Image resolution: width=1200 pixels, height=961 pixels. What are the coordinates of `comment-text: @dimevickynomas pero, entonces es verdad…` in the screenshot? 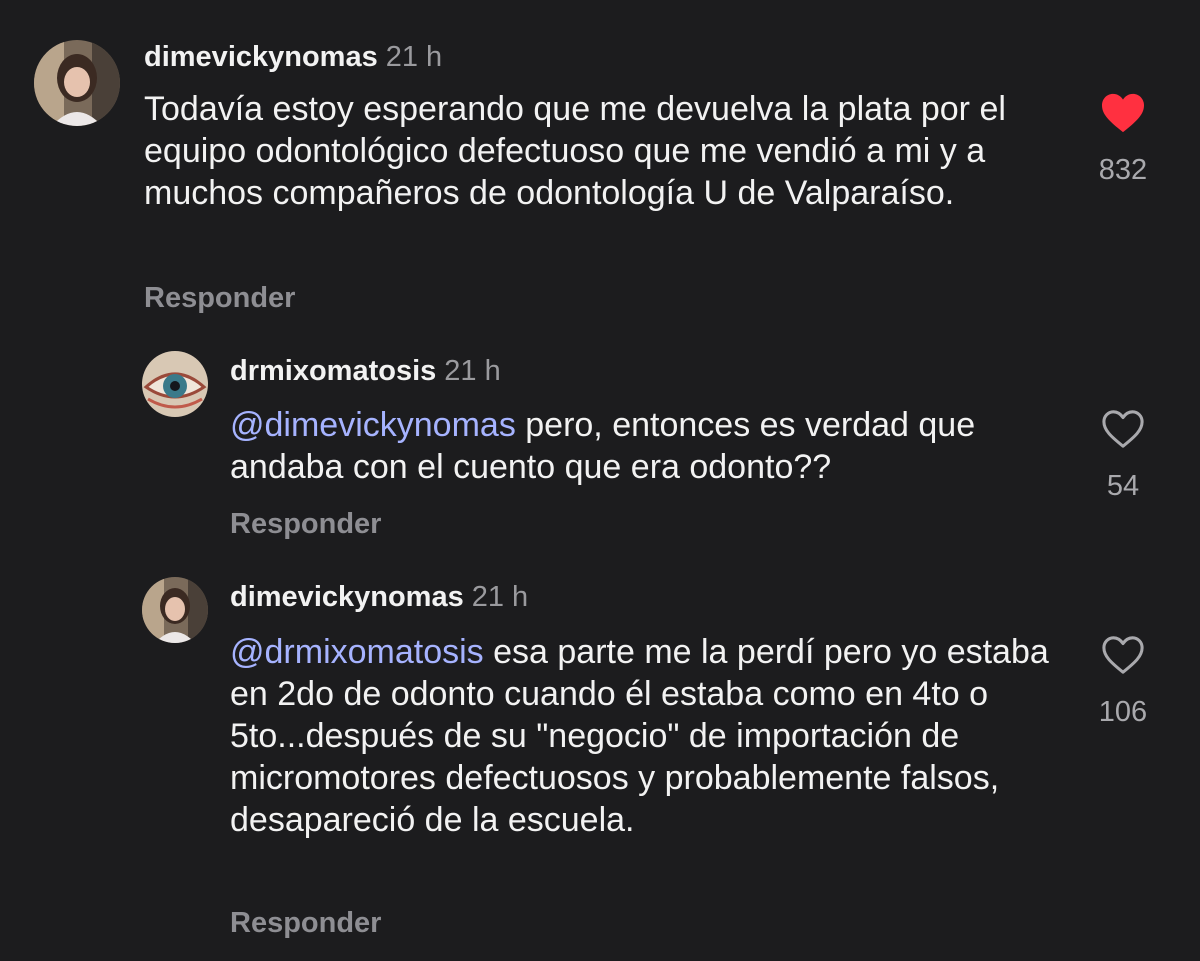 It's located at (635, 446).